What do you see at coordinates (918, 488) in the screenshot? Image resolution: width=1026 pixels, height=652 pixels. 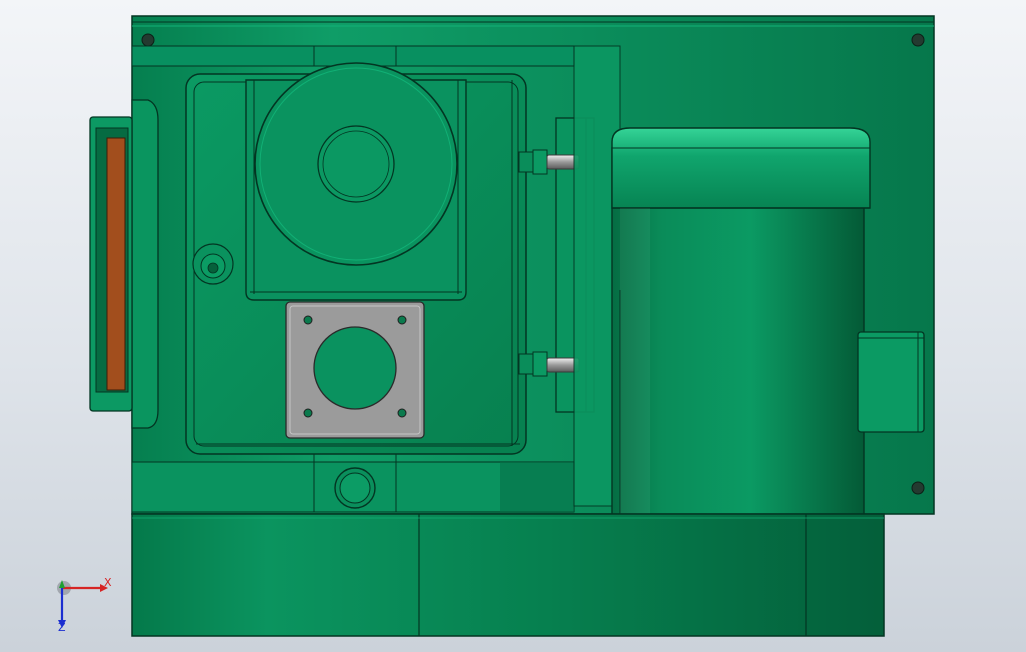 I see `mount-hole-bottom-right` at bounding box center [918, 488].